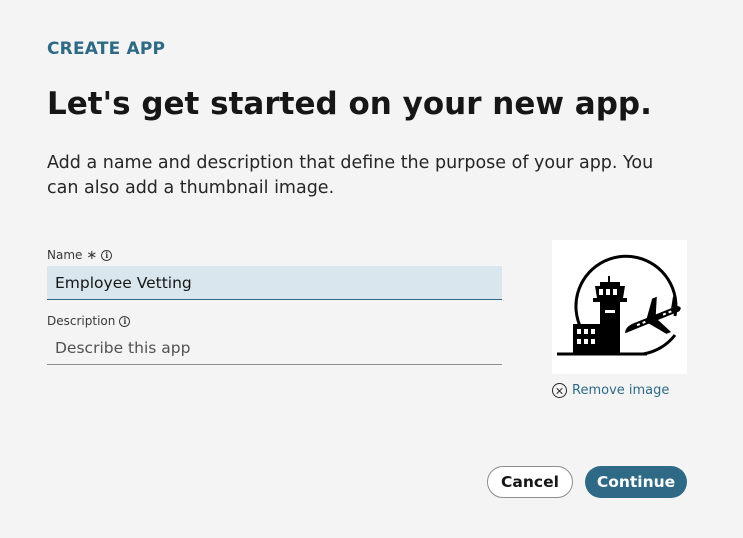  I want to click on airport-tower-airplane-icon, so click(618, 305).